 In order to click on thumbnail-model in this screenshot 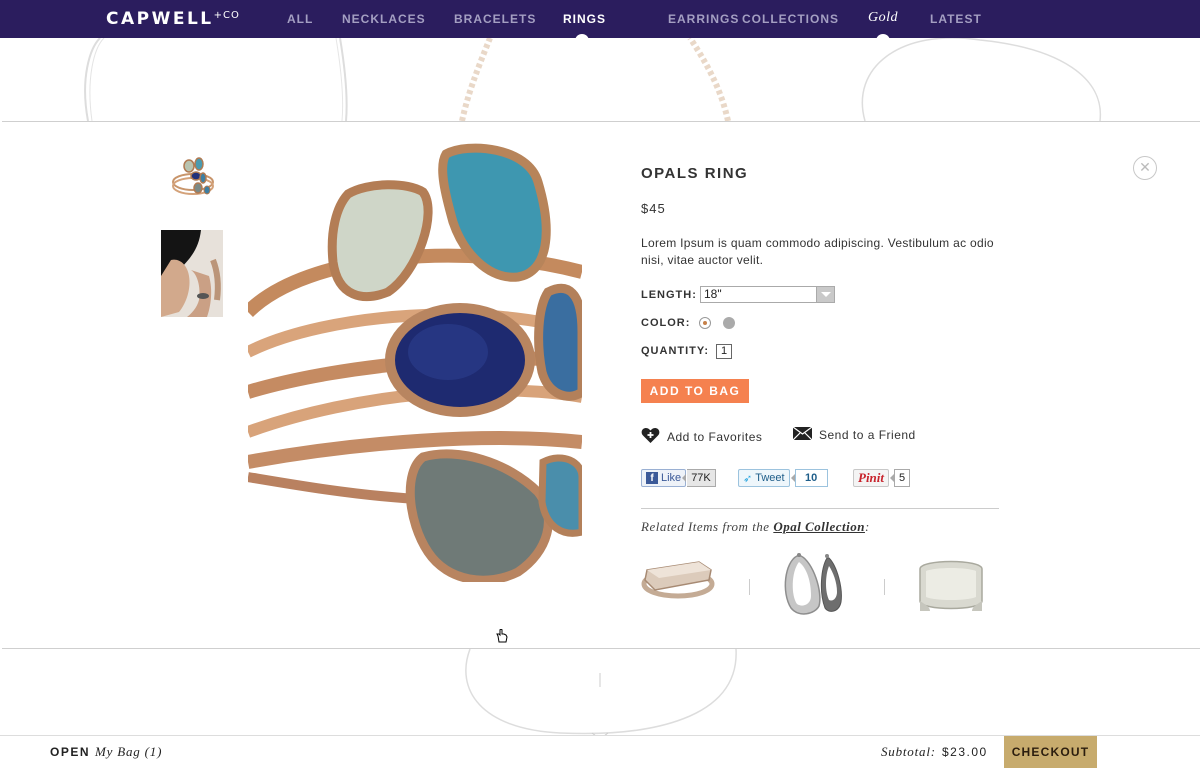, I will do `click(192, 273)`.